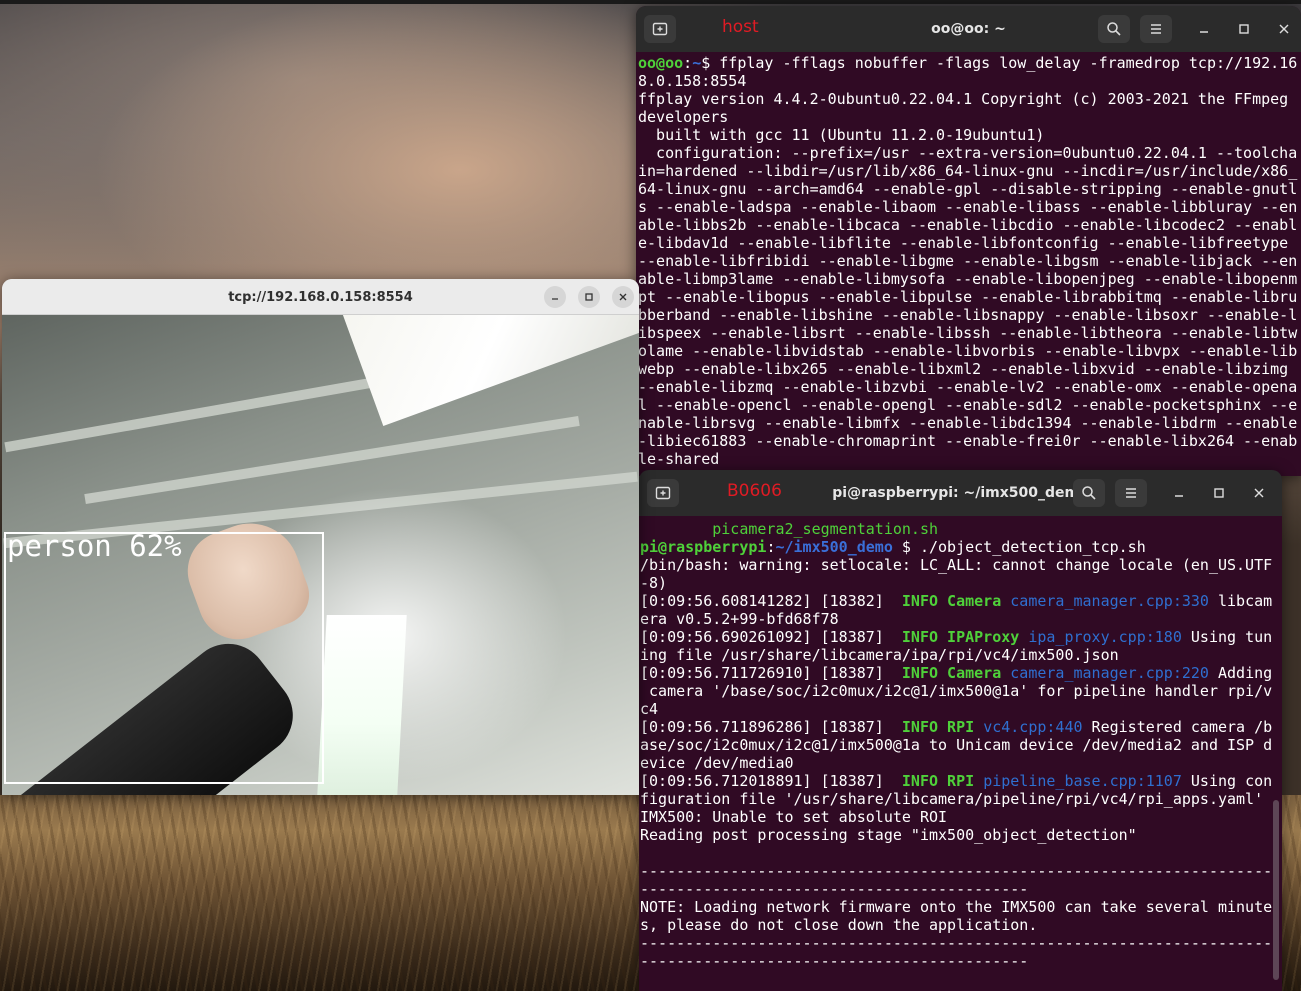 This screenshot has height=991, width=1301. Describe the element at coordinates (969, 81) in the screenshot. I see `terminal-line: 8.0.158:8554` at that location.